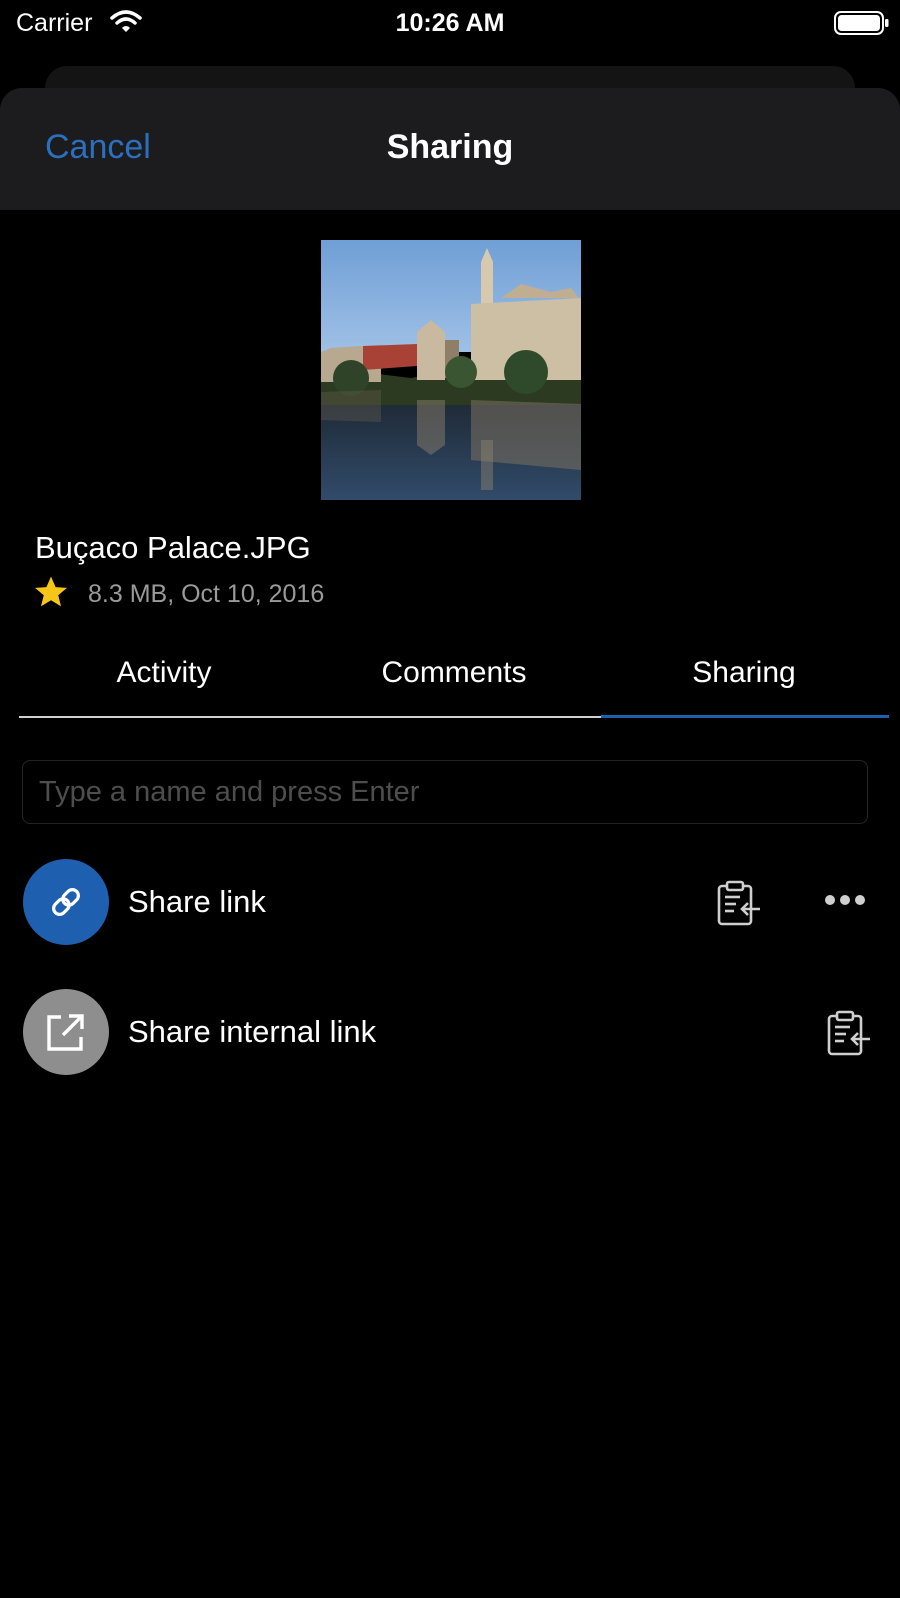 This screenshot has width=900, height=1598. I want to click on external-link-icon, so click(66, 1032).